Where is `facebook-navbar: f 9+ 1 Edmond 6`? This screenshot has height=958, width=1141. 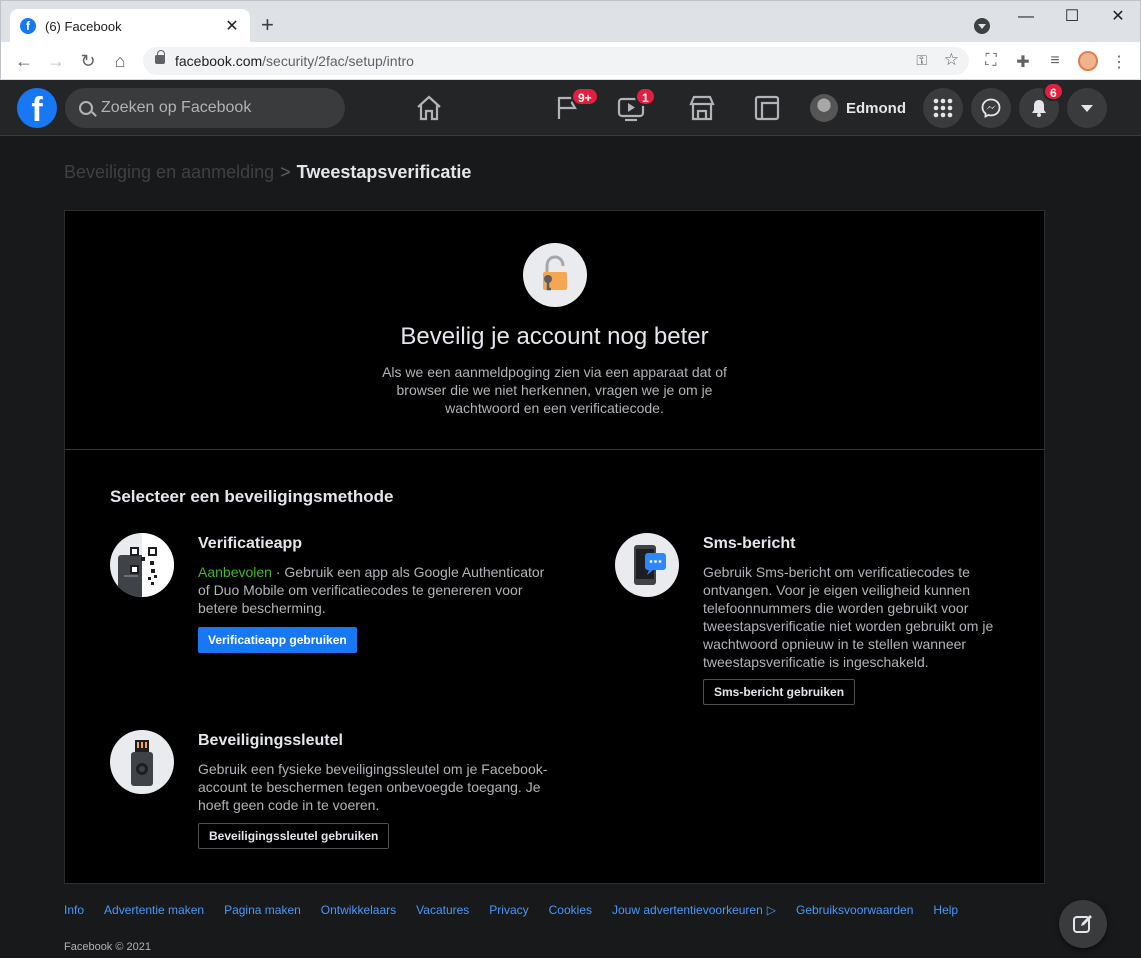
facebook-navbar: f 9+ 1 Edmond 6 is located at coordinates (570, 108).